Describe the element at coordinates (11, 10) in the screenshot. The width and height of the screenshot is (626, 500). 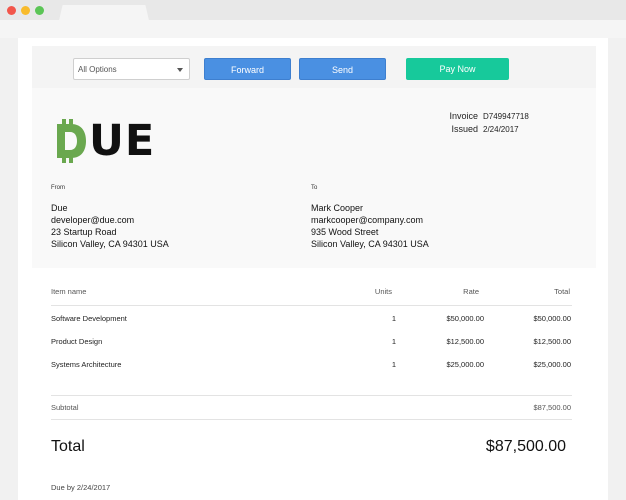
I see `window-close-dot` at that location.